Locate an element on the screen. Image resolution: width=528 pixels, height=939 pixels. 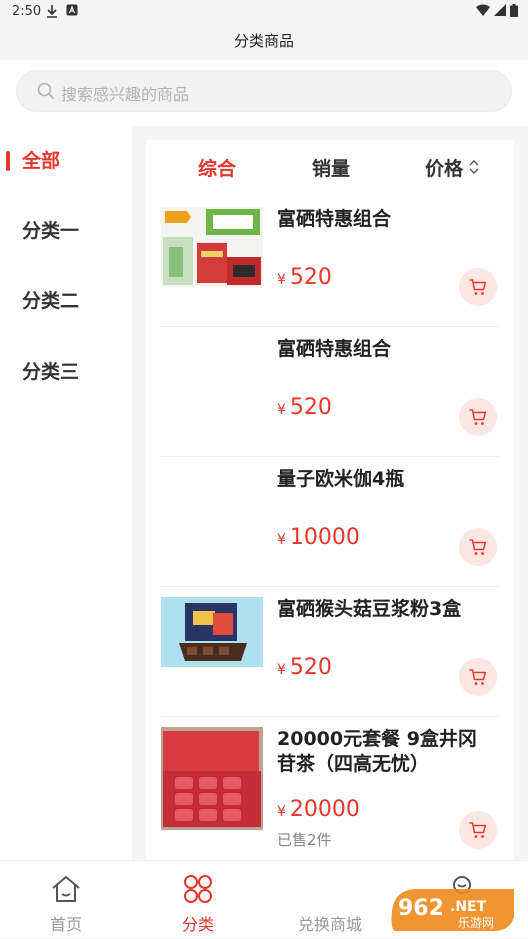
tab-category: 分类 is located at coordinates (198, 900).